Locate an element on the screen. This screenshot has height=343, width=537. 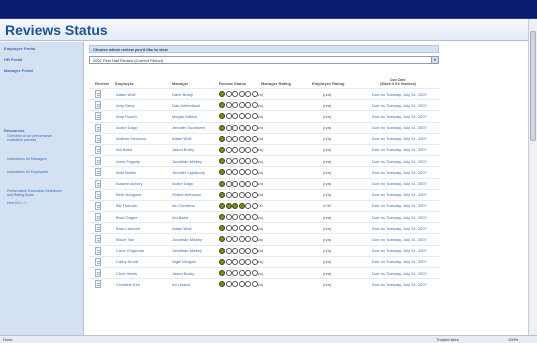
manager-link: Ani Baira is located at coordinates (180, 217).